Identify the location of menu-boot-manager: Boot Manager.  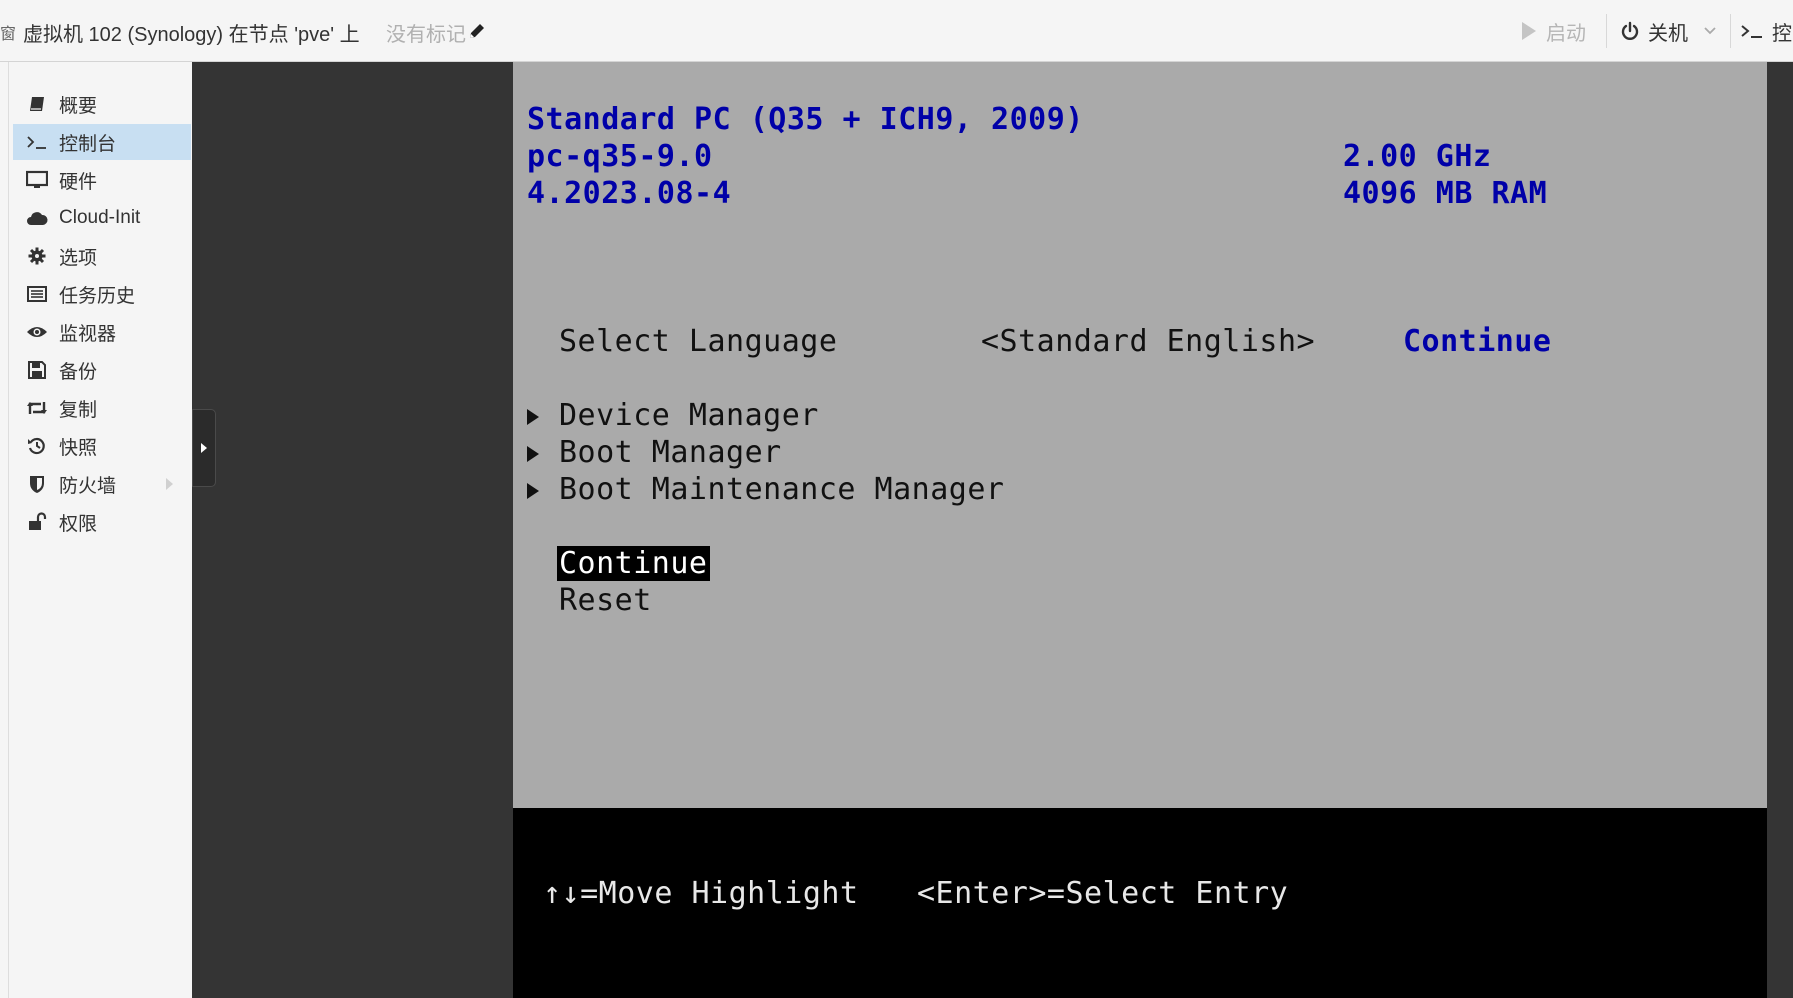
(670, 452).